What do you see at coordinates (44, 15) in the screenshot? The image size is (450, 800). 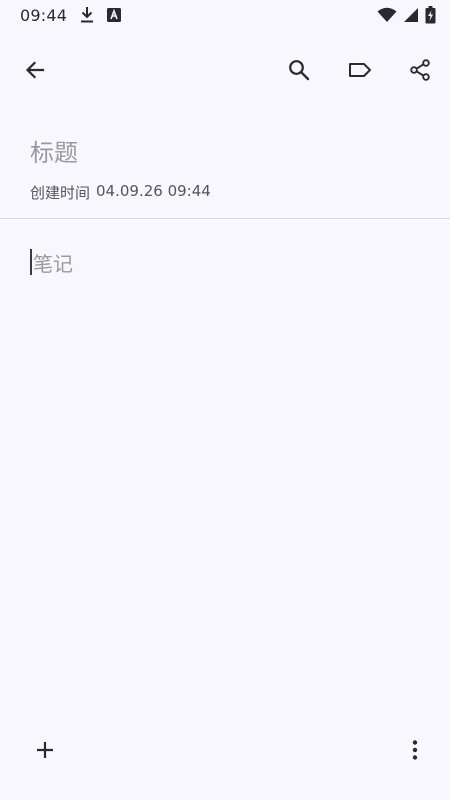 I see `status-time: 09:44` at bounding box center [44, 15].